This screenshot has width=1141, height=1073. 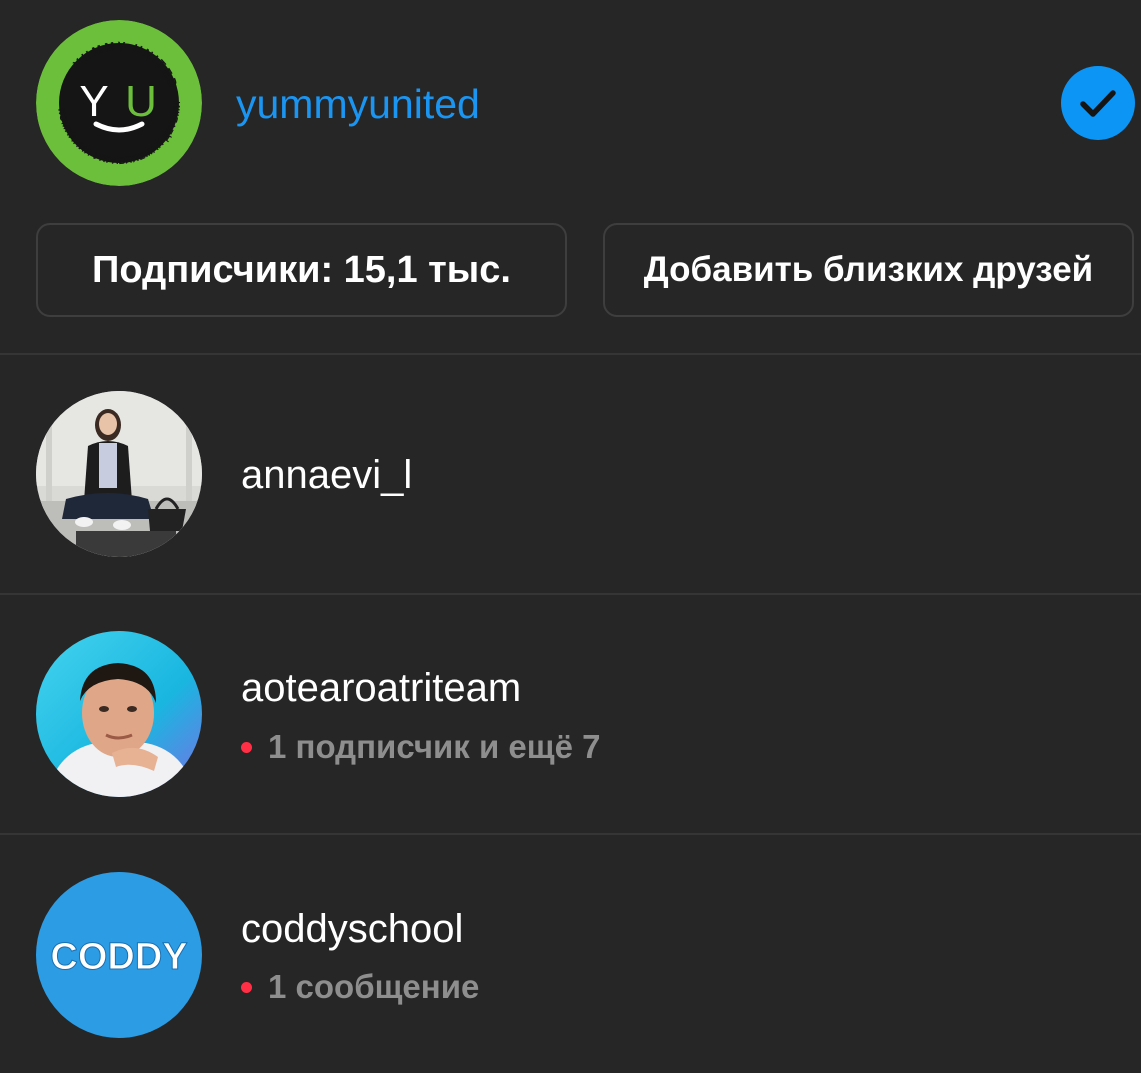 I want to click on svg-text: U, so click(x=141, y=101).